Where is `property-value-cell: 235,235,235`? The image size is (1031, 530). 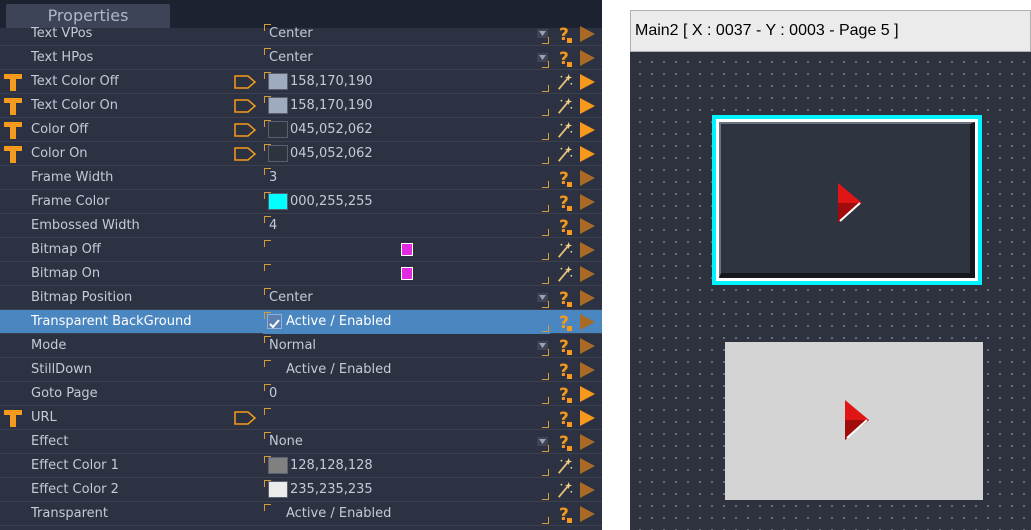
property-value-cell: 235,235,235 is located at coordinates (406, 490).